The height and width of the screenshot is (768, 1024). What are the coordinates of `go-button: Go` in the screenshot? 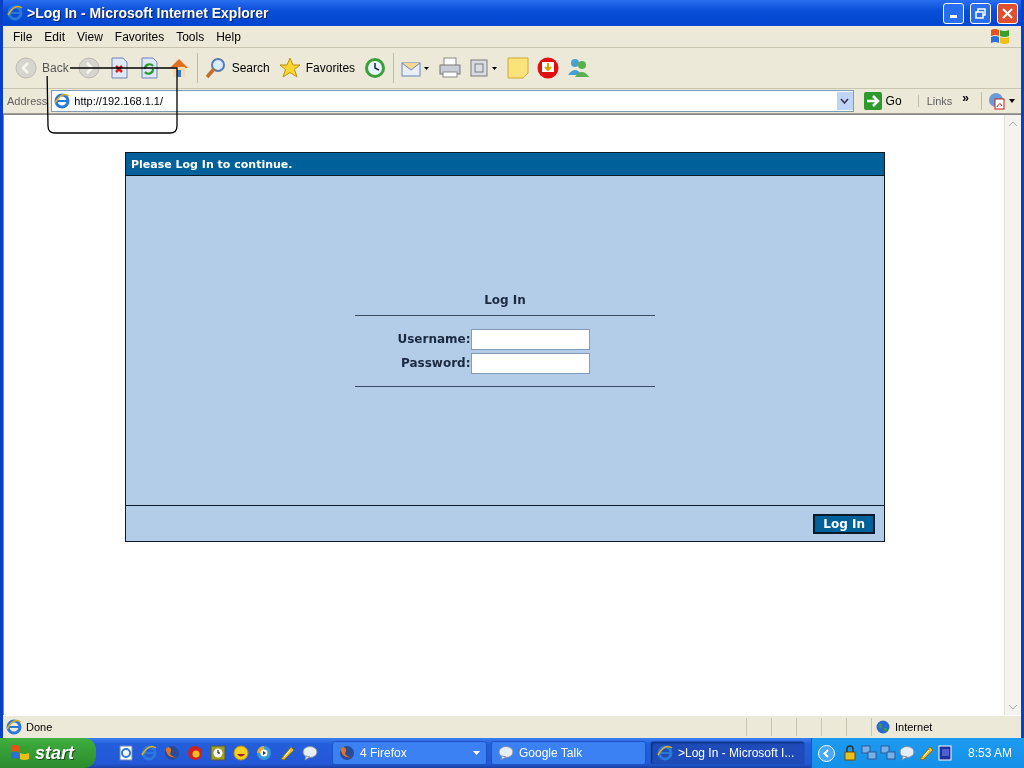 It's located at (882, 101).